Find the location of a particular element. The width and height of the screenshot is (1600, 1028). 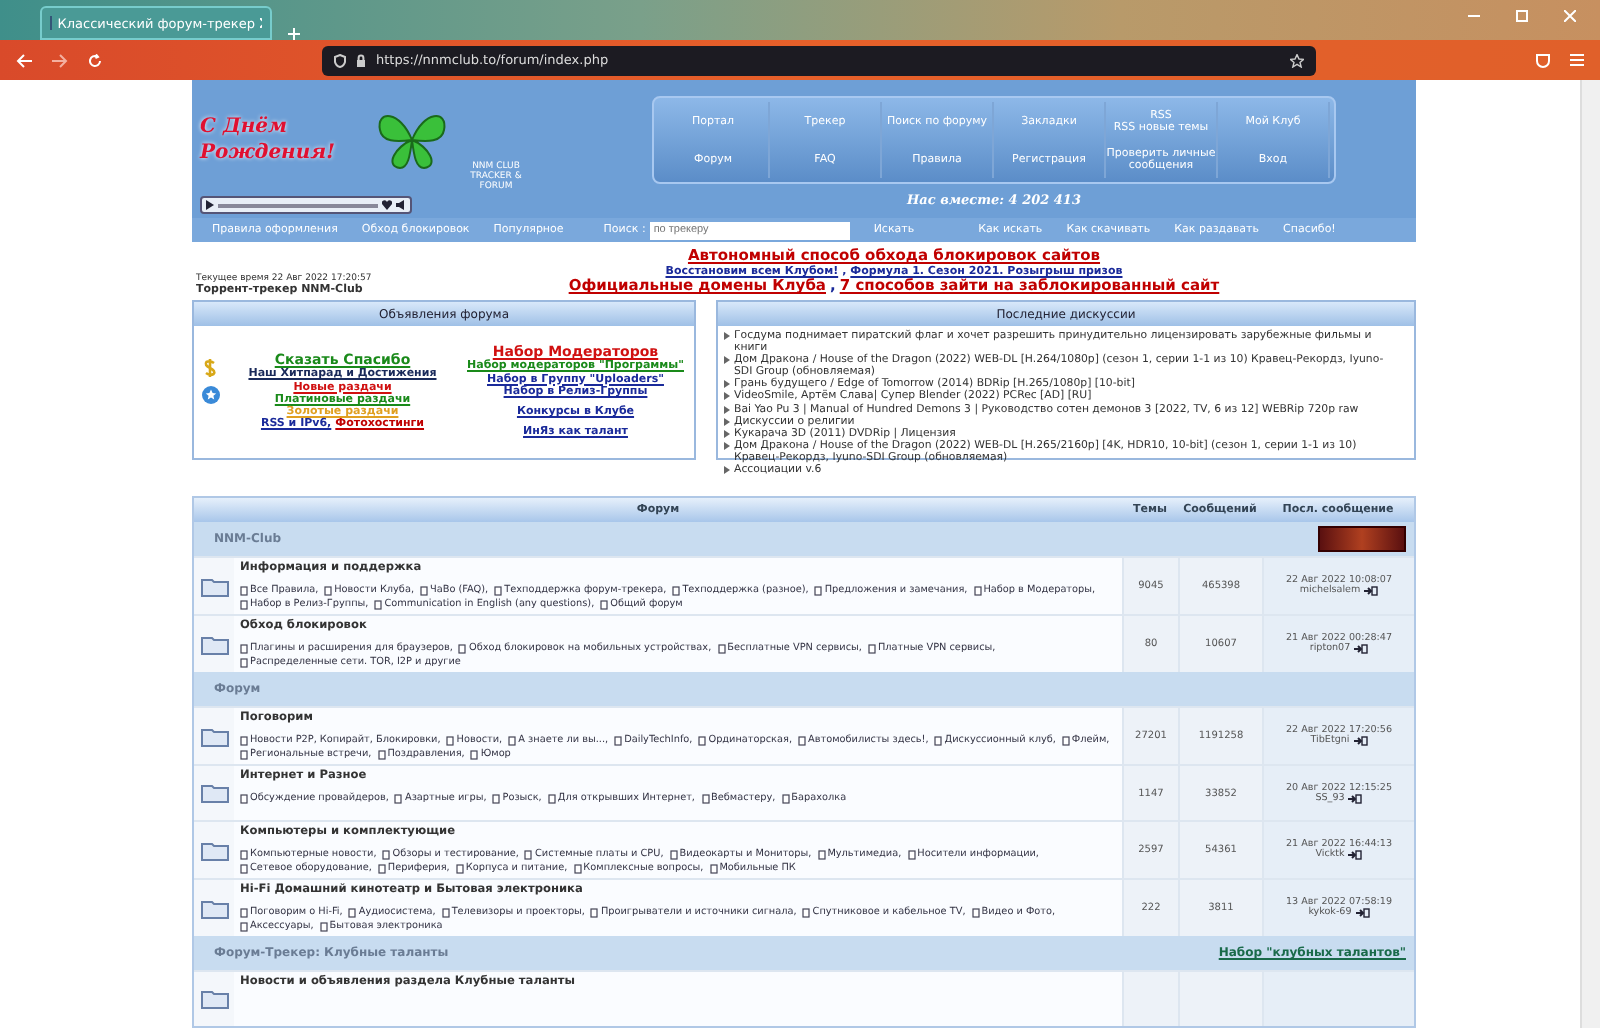

minimize-icon is located at coordinates (1474, 15).